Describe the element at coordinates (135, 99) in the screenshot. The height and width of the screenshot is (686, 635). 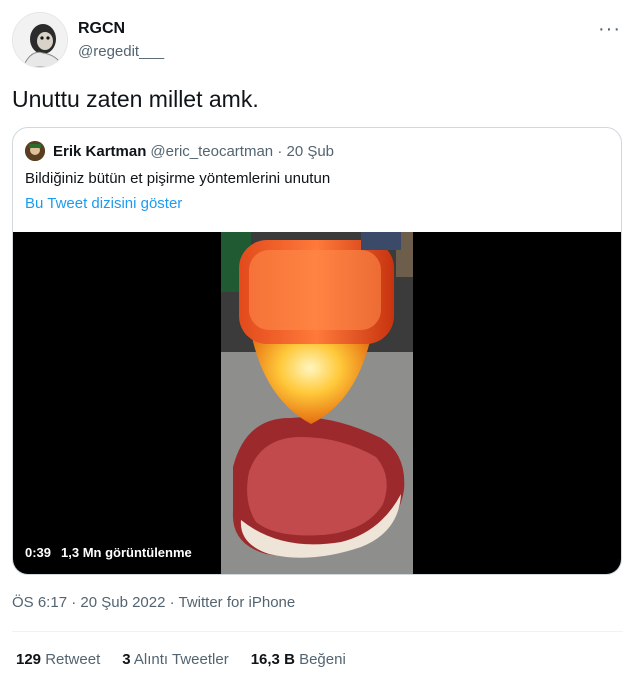
I see `tweet-text: Unuttu zaten millet amk.` at that location.